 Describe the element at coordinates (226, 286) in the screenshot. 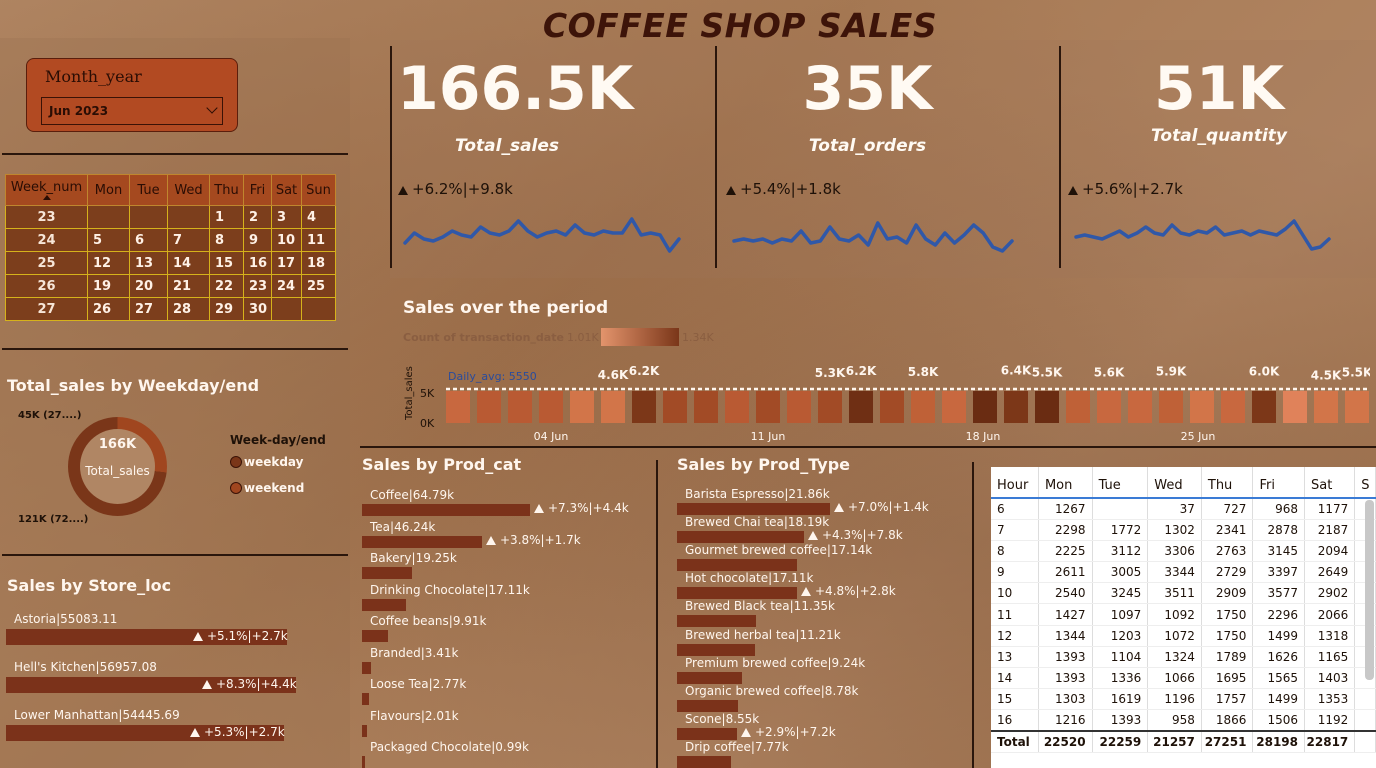

I see `calendar-day: 22` at that location.